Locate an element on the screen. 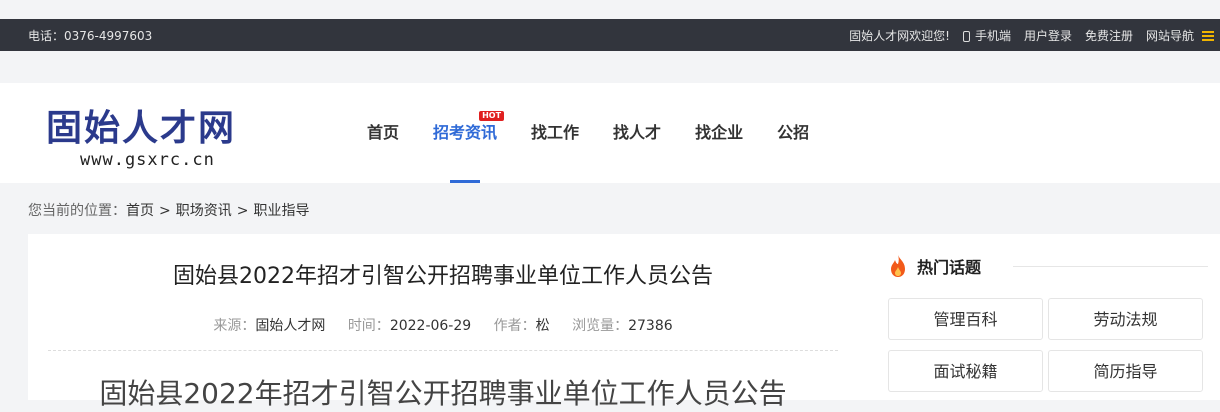 The image size is (1220, 412). breadcrumb-prefix: 您当前的位置： is located at coordinates (77, 211).